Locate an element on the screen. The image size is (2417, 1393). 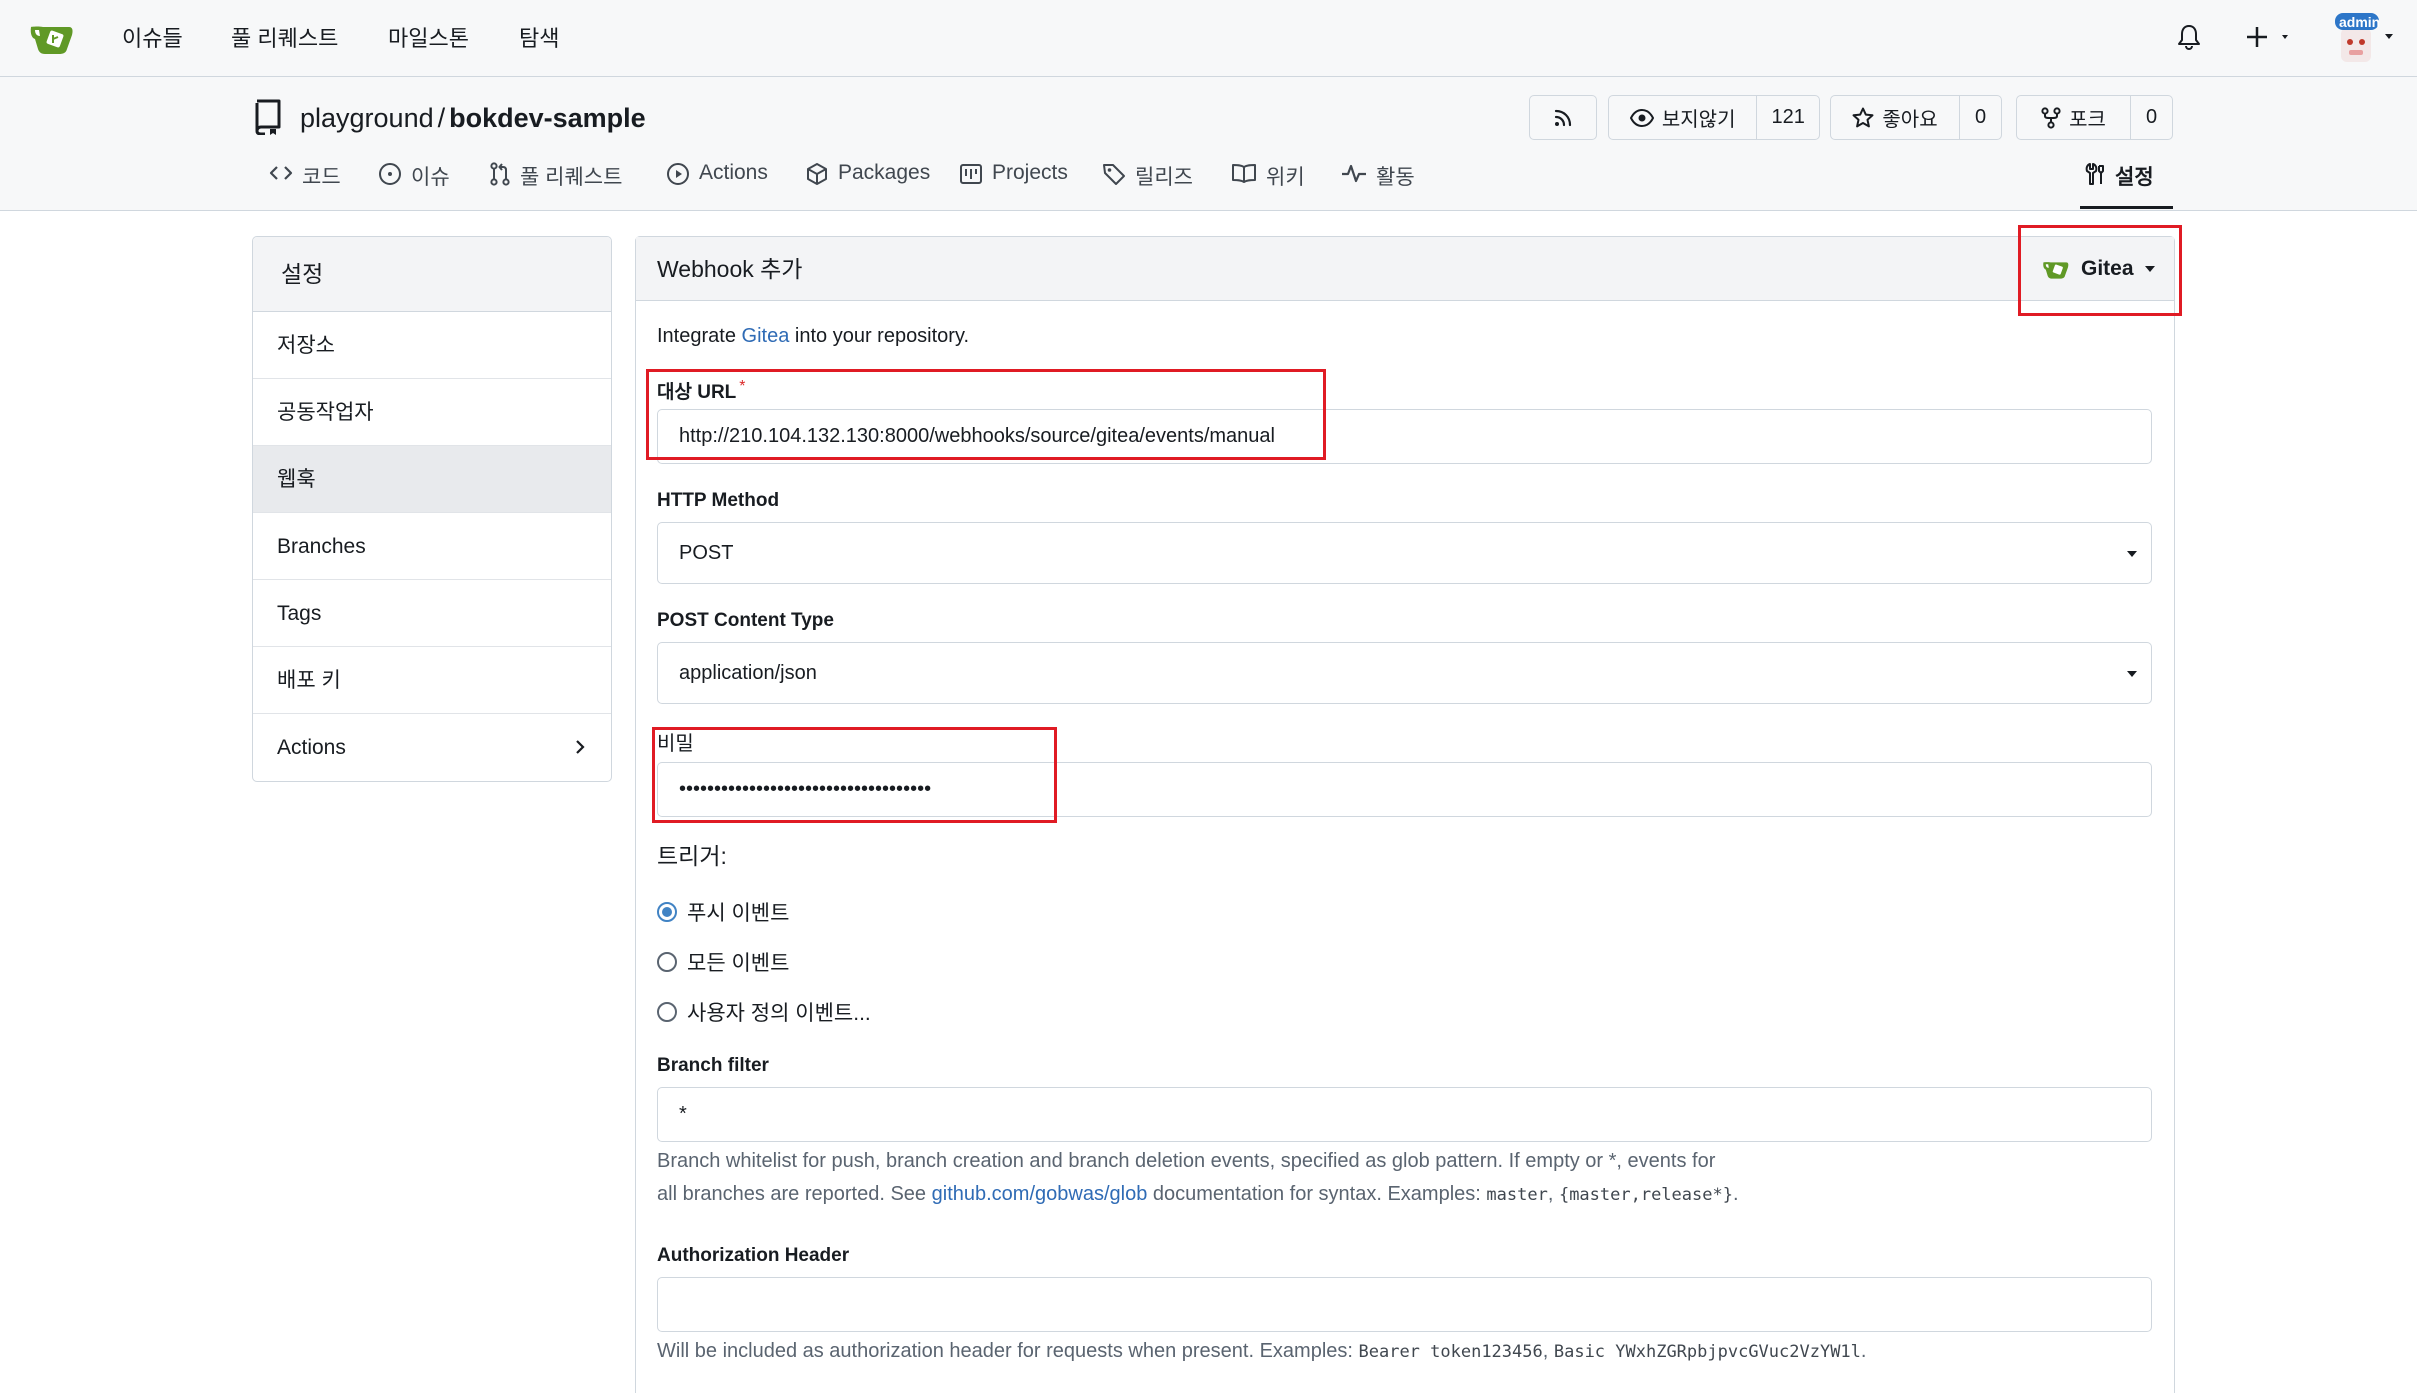
tab-packages-label: Packages is located at coordinates (884, 172).